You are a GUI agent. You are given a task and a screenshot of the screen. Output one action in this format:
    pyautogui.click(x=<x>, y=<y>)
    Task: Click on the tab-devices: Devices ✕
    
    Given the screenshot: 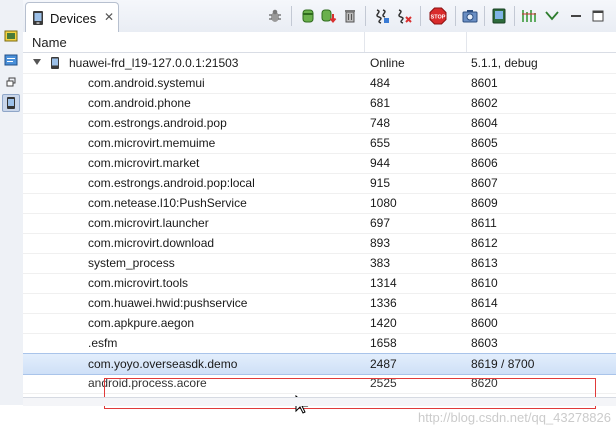 What is the action you would take?
    pyautogui.click(x=72, y=17)
    